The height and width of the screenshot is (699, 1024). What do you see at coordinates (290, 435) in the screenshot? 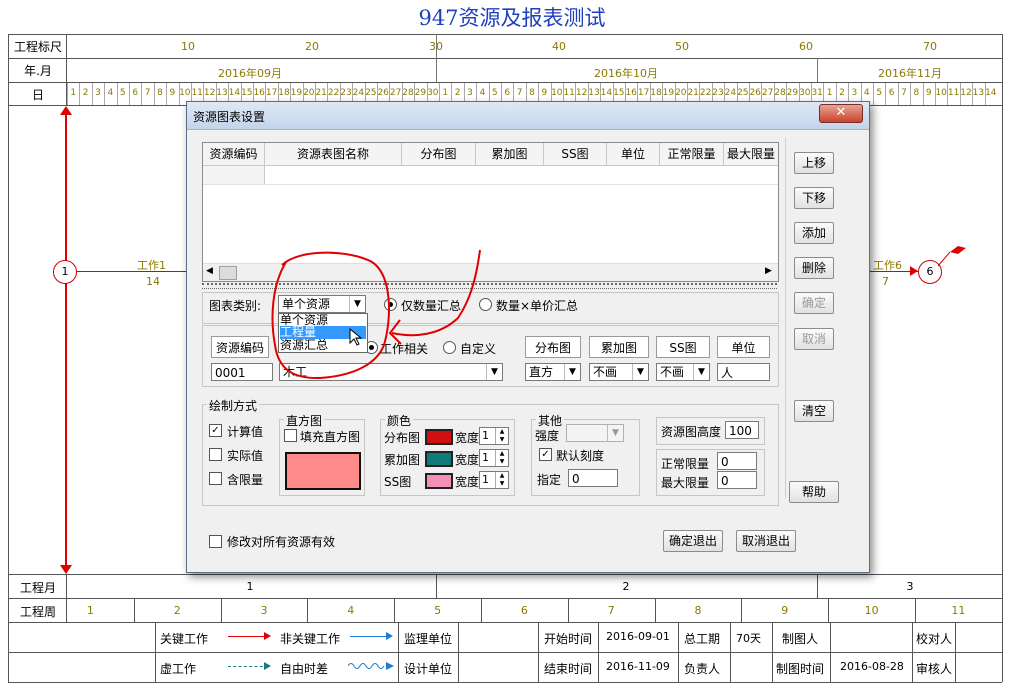
I see `hist-fill-checkbox` at bounding box center [290, 435].